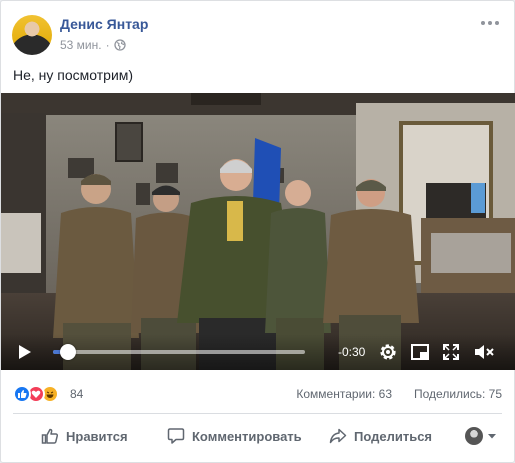 This screenshot has width=515, height=463. Describe the element at coordinates (119, 45) in the screenshot. I see `globe-icon` at that location.